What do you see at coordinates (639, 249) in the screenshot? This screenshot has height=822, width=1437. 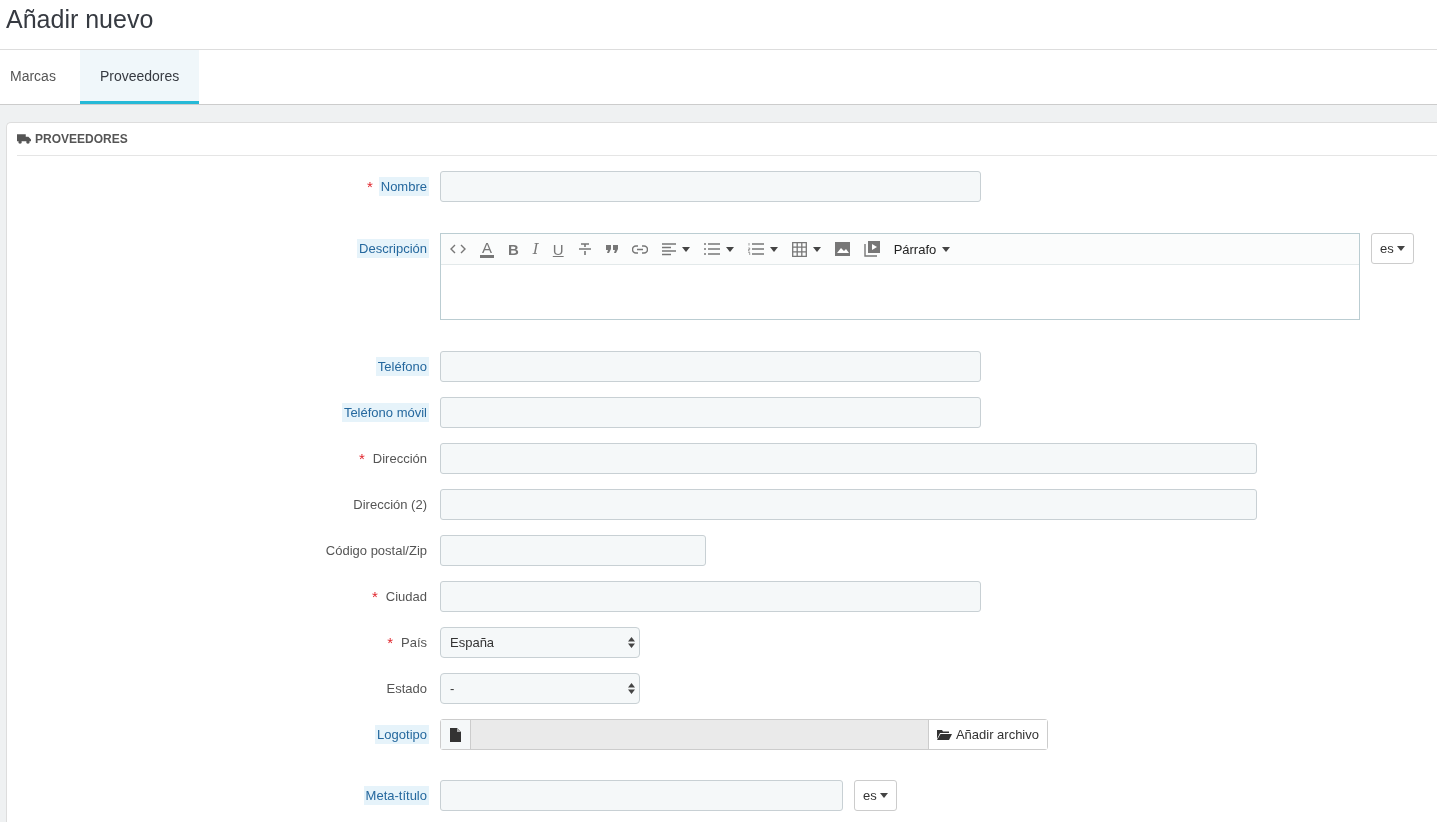 I see `link-icon` at bounding box center [639, 249].